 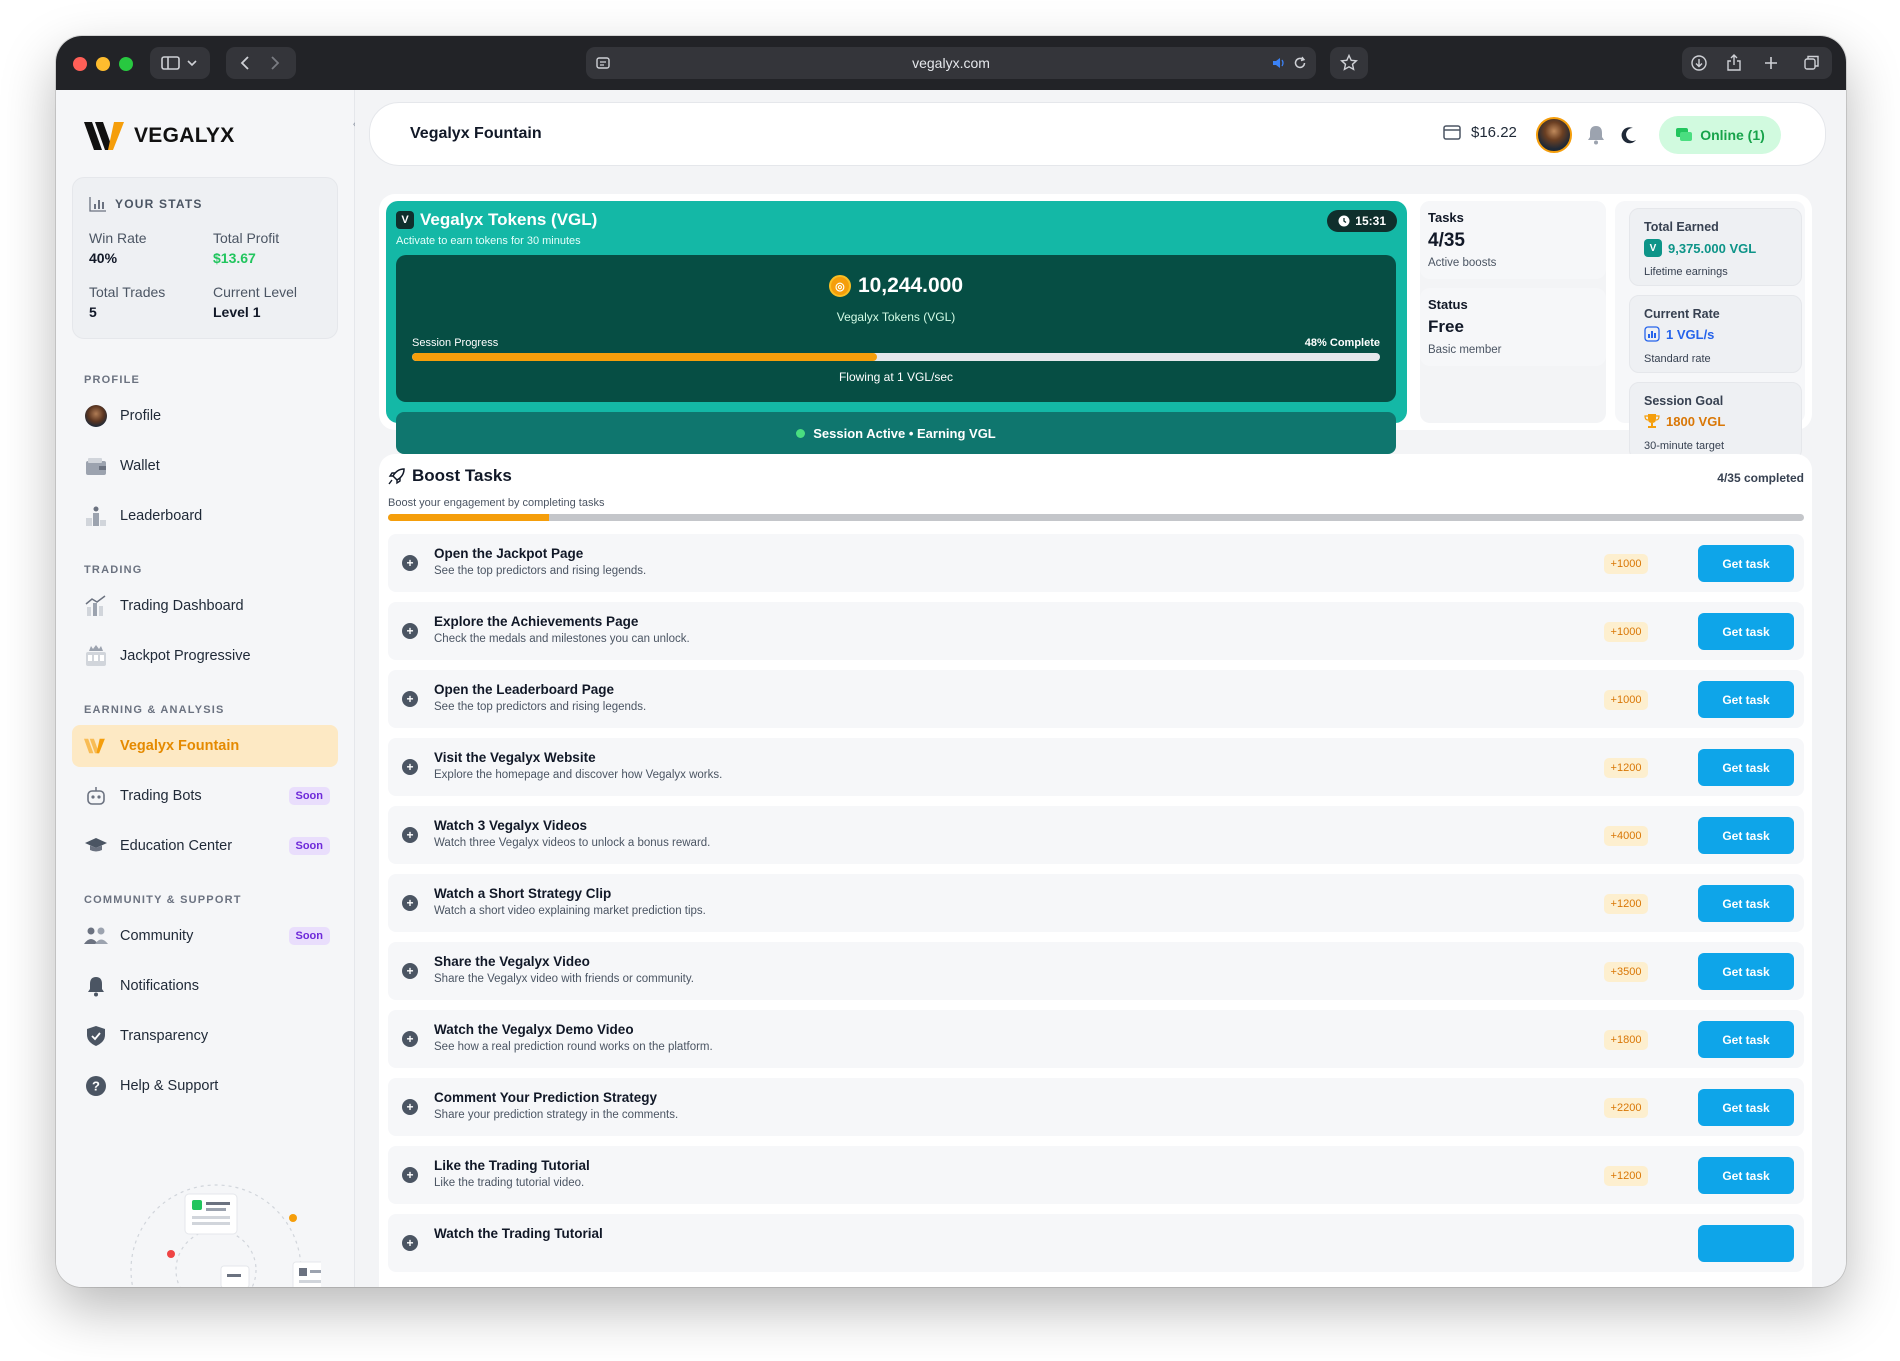 I want to click on bookmark-button, so click(x=1349, y=63).